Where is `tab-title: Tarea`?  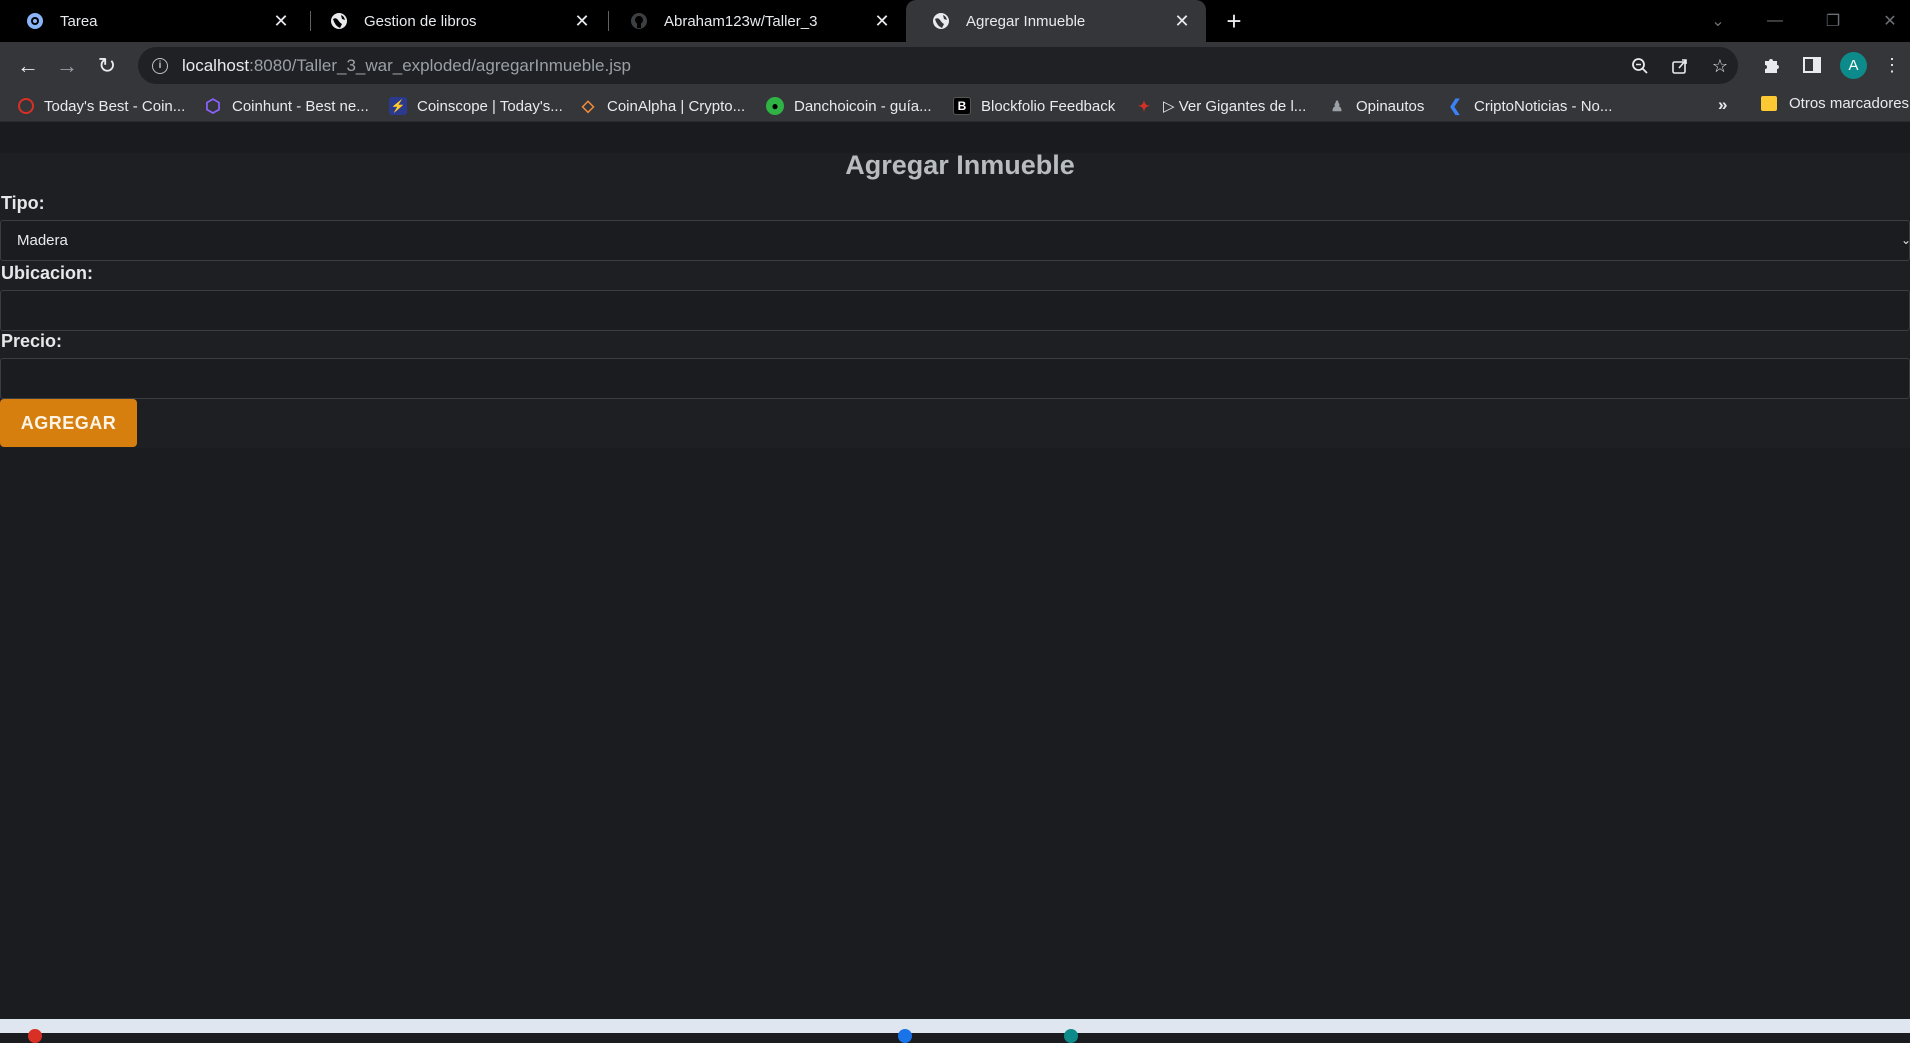
tab-title: Tarea is located at coordinates (79, 21).